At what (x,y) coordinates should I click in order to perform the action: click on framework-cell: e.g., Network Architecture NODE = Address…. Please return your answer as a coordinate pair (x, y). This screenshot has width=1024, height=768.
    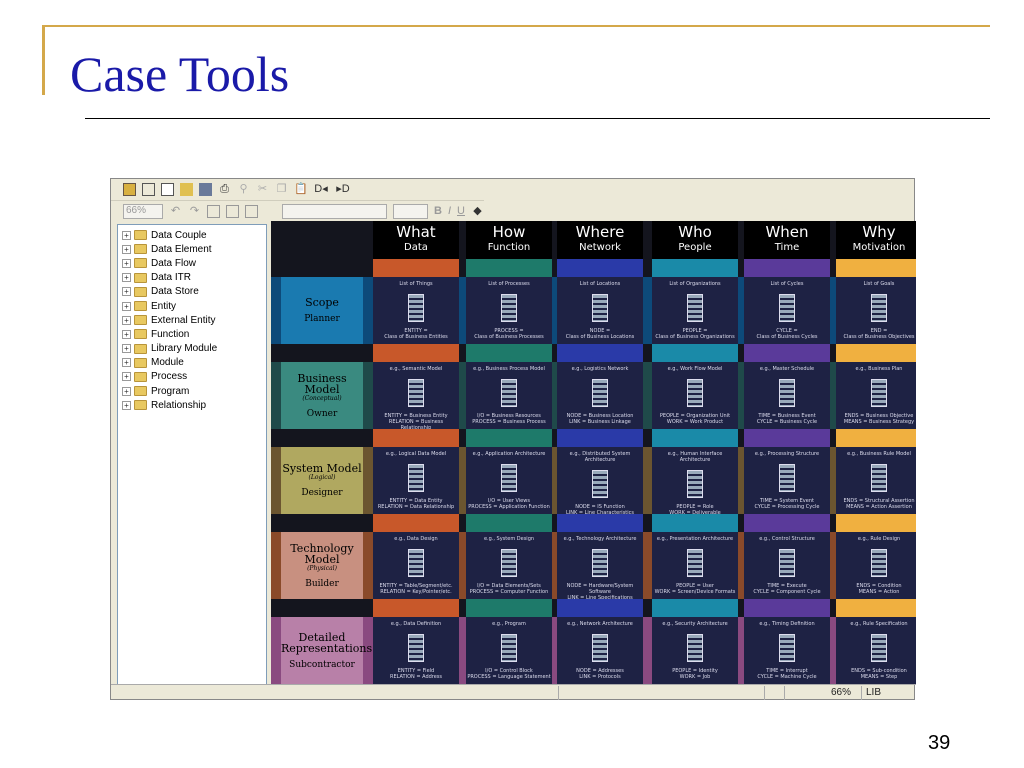
    Looking at the image, I should click on (600, 650).